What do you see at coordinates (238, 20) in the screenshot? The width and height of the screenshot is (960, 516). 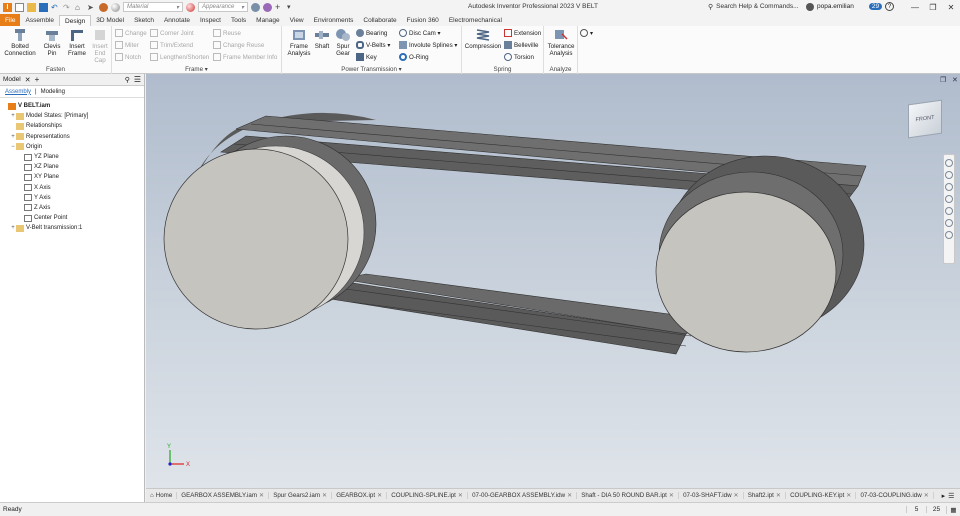 I see `tab-tools: Tools` at bounding box center [238, 20].